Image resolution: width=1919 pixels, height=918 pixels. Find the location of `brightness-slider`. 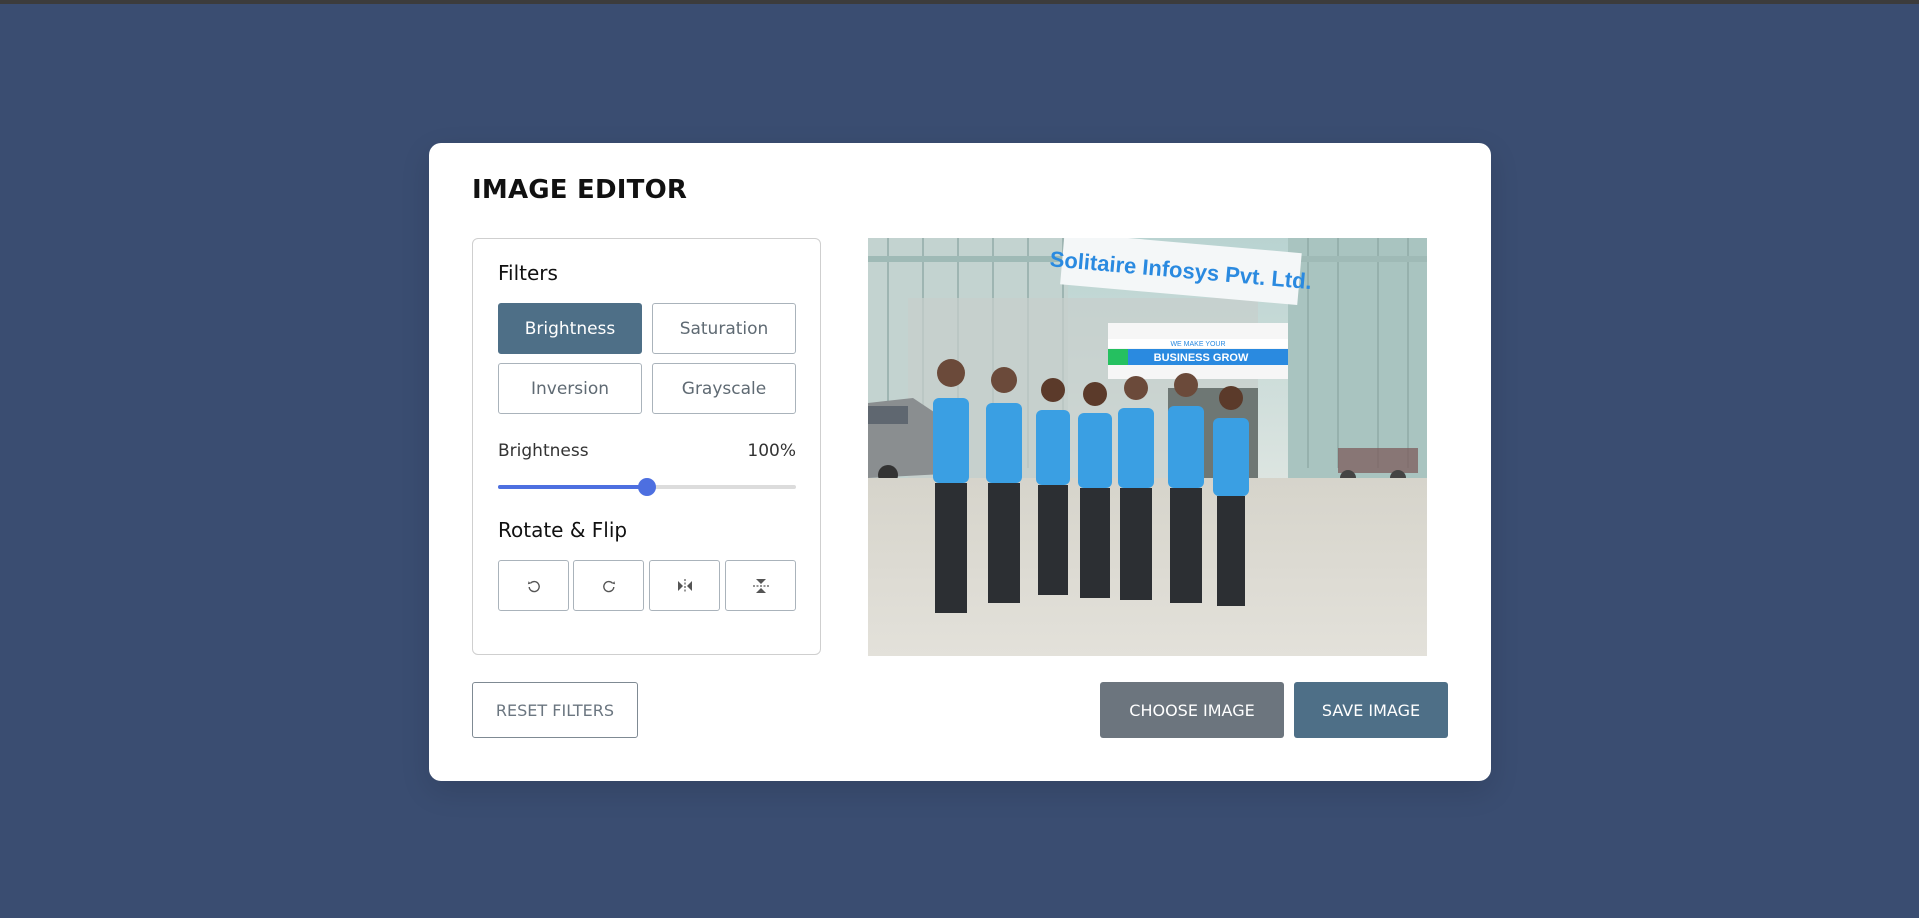

brightness-slider is located at coordinates (647, 487).